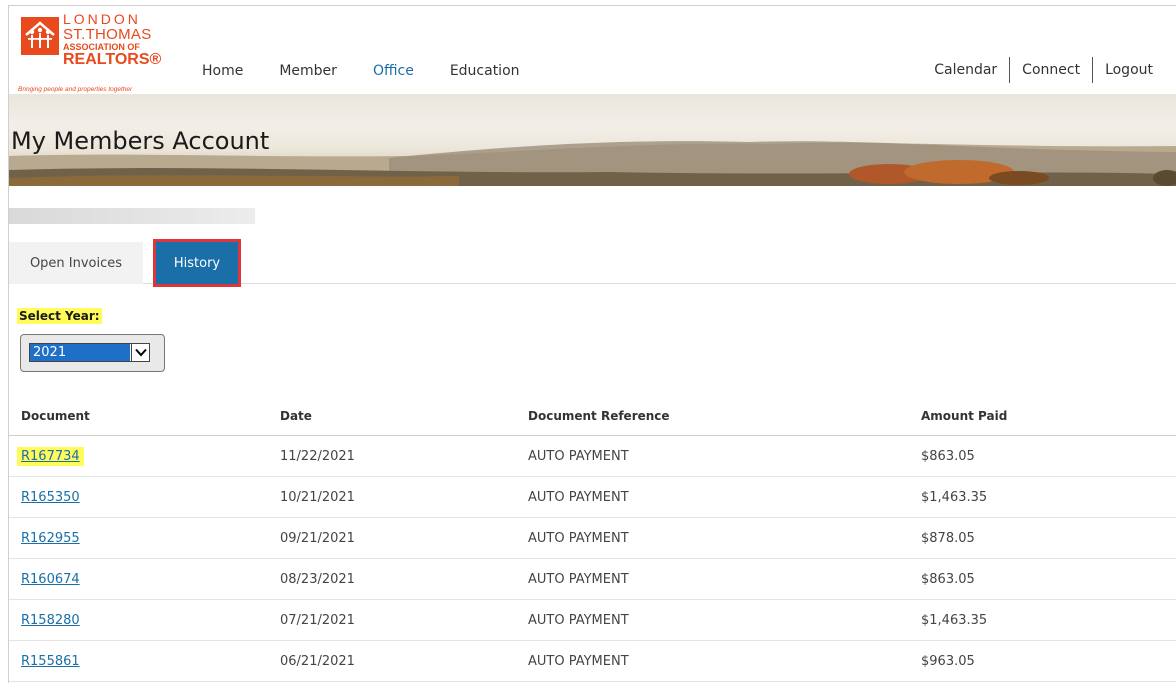  What do you see at coordinates (40, 36) in the screenshot?
I see `house-people-icon` at bounding box center [40, 36].